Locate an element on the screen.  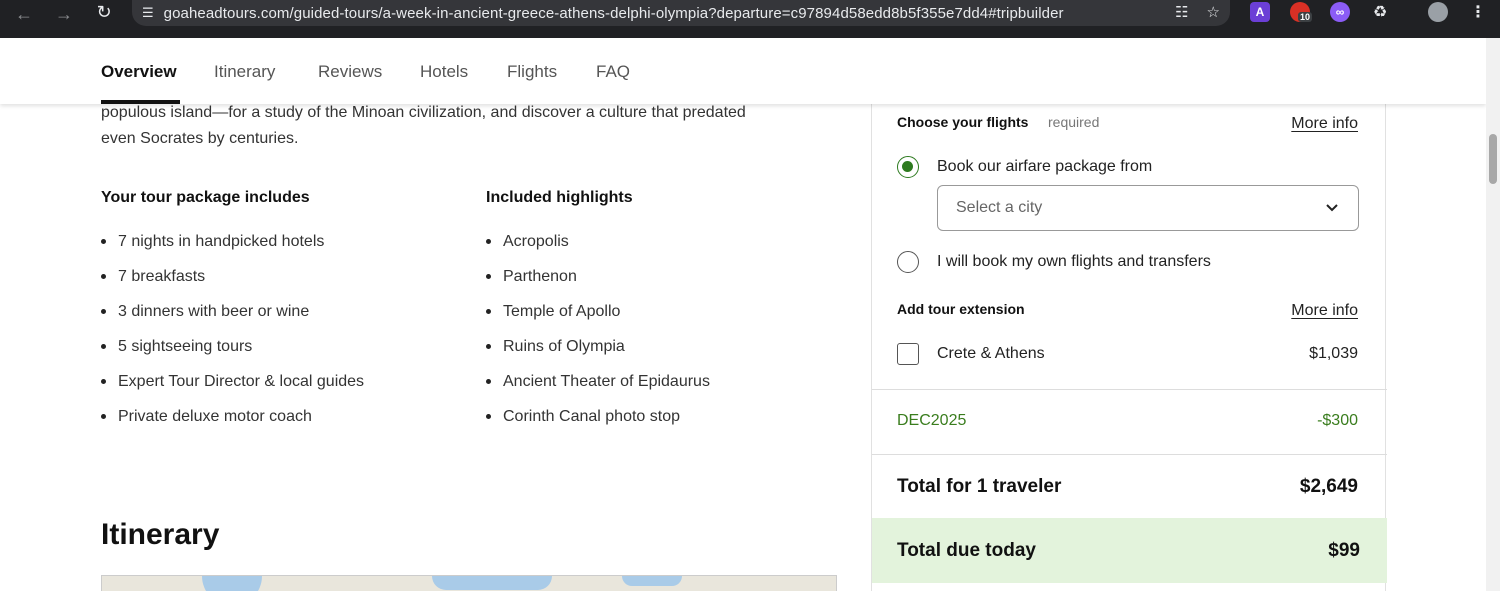
own-flights-label: I will book my own flights and transfers is located at coordinates (1074, 262).